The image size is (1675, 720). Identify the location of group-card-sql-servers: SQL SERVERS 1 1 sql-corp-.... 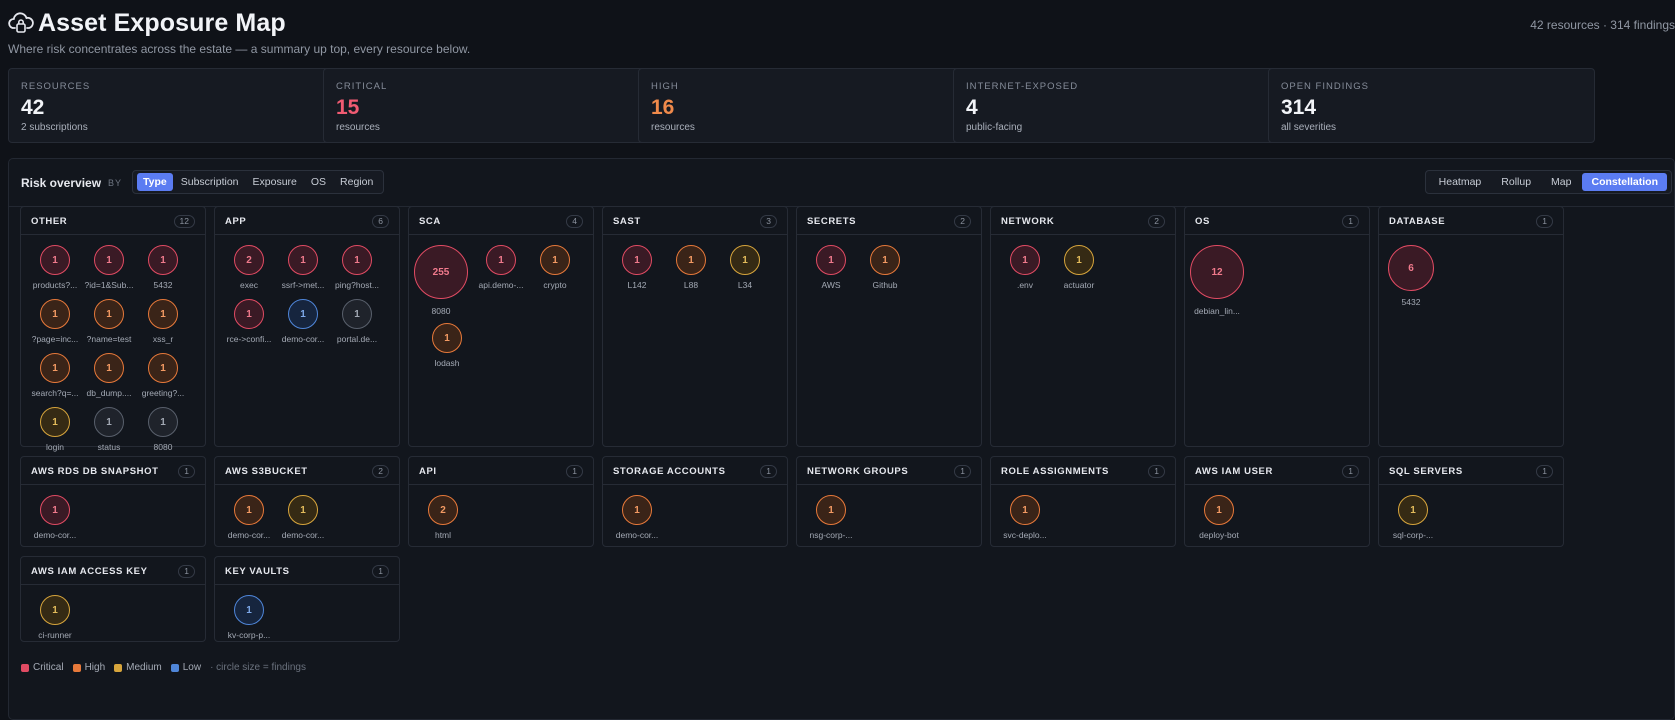
(1471, 501).